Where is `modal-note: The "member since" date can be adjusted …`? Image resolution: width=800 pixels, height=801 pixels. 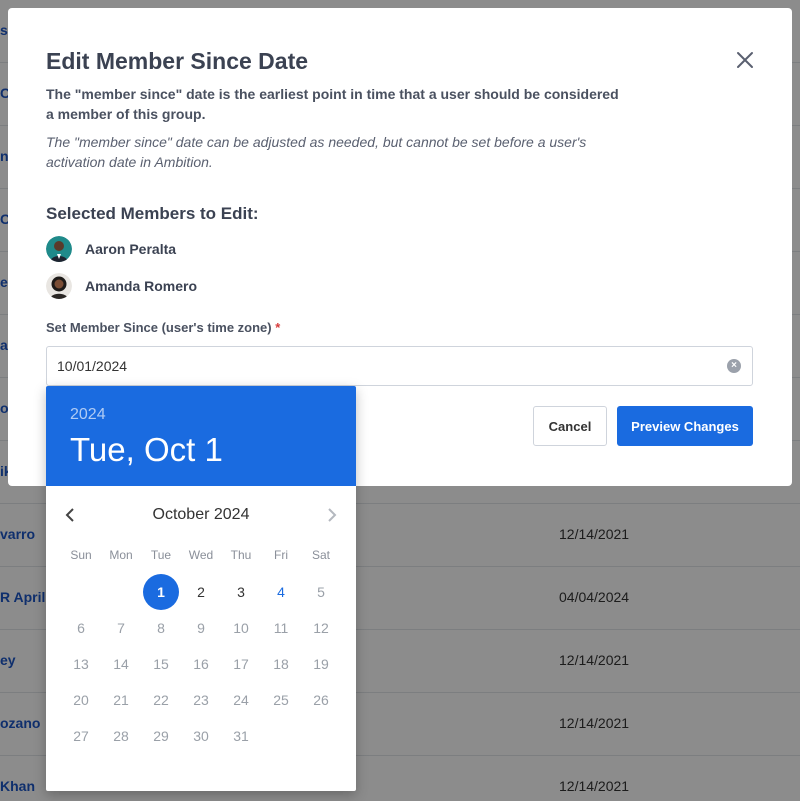 modal-note: The "member since" date can be adjusted … is located at coordinates (316, 152).